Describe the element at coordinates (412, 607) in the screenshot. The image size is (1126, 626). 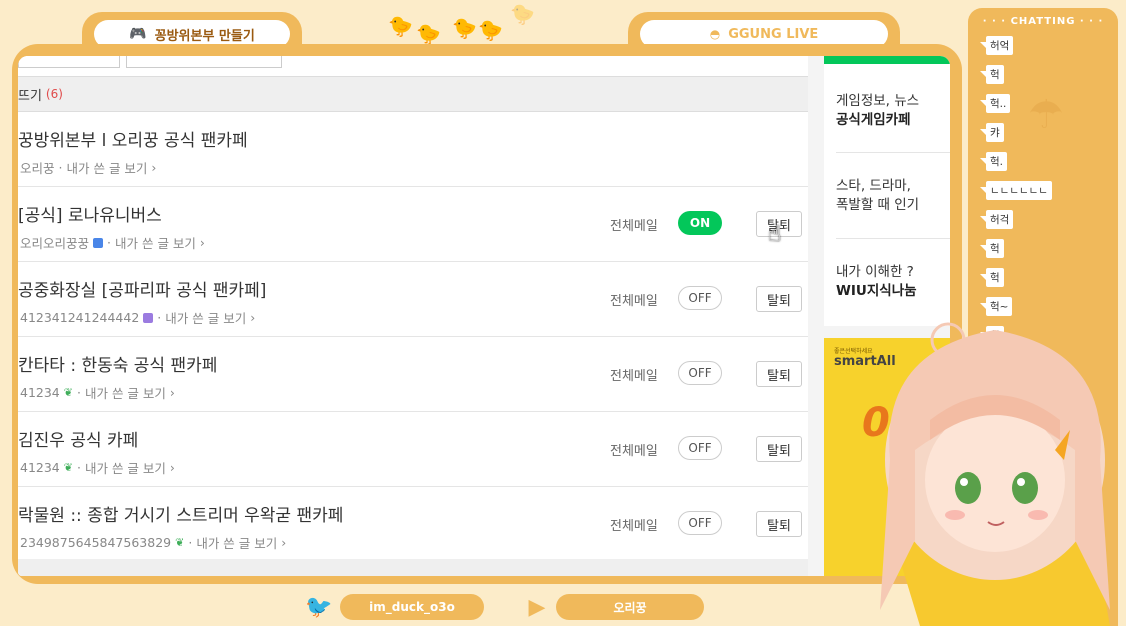
I see `twitter-handle: im_duck_o3o` at that location.